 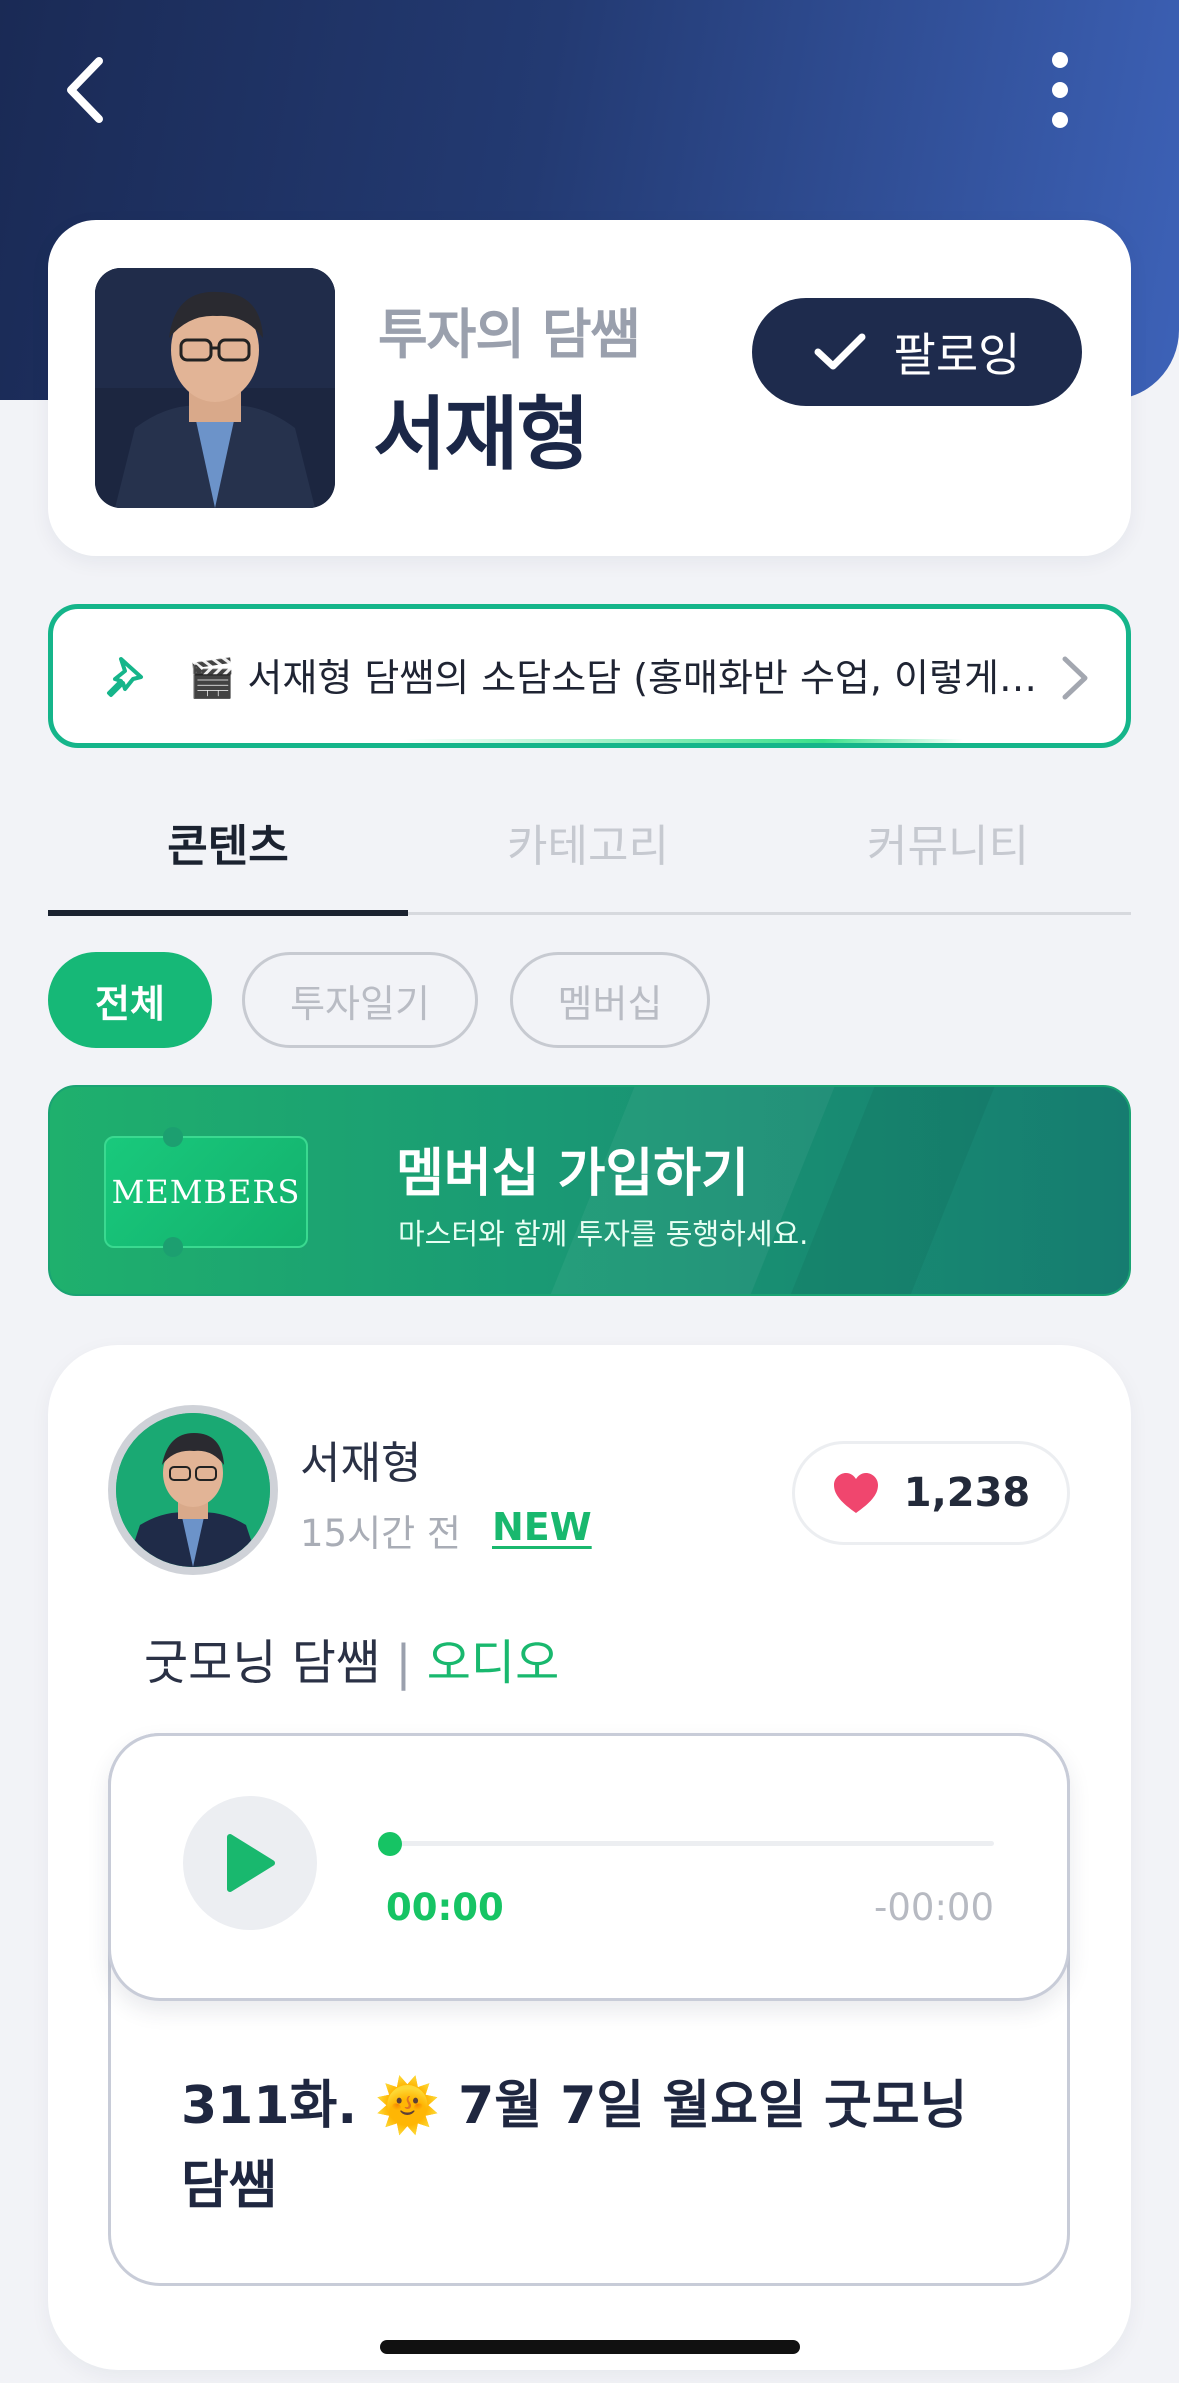 I want to click on progress-track, so click(x=686, y=1844).